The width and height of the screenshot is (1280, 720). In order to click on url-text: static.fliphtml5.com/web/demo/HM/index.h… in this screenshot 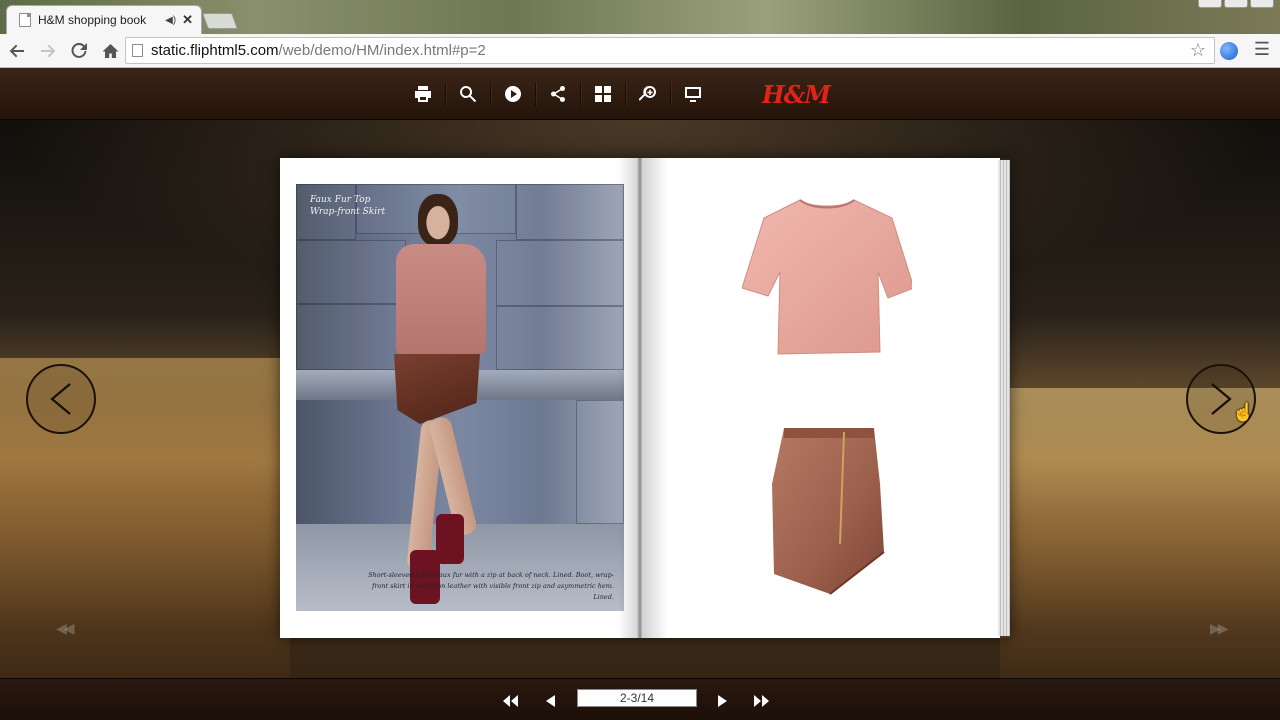, I will do `click(318, 50)`.